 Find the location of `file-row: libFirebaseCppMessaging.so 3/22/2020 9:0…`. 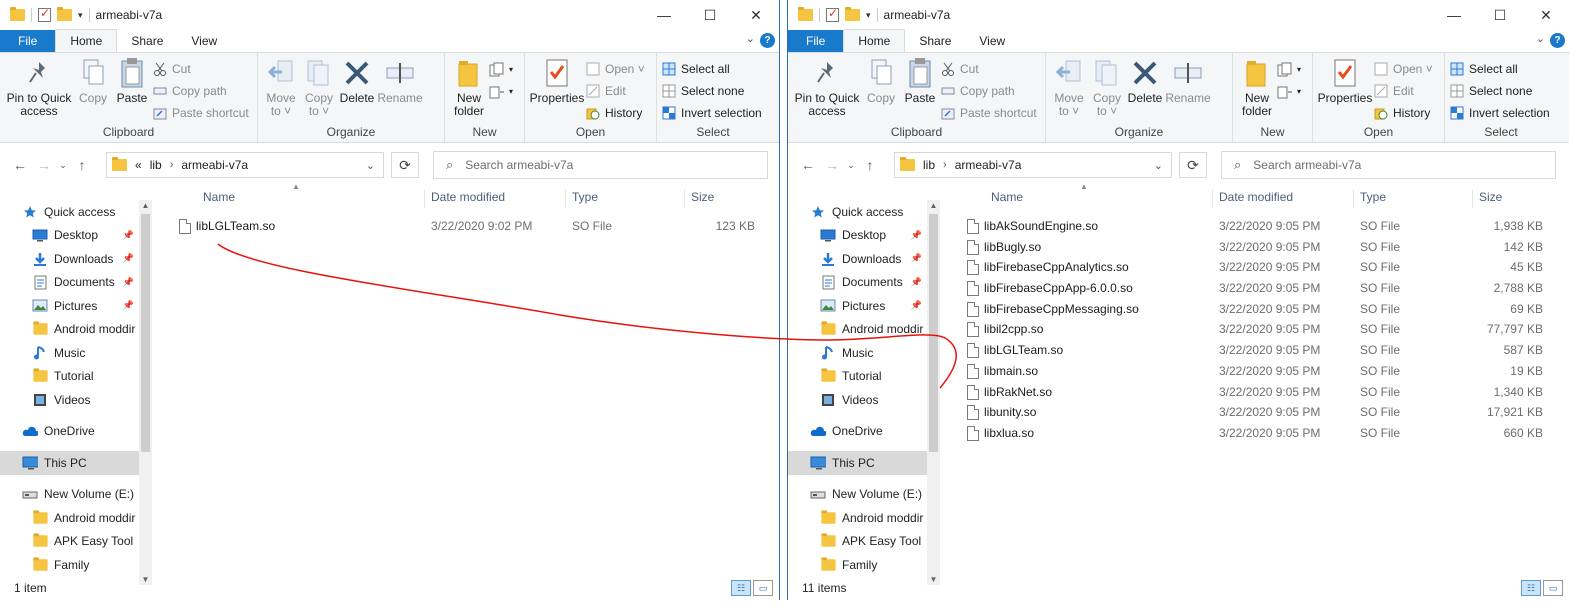

file-row: libFirebaseCppMessaging.so 3/22/2020 9:0… is located at coordinates (1178, 309).